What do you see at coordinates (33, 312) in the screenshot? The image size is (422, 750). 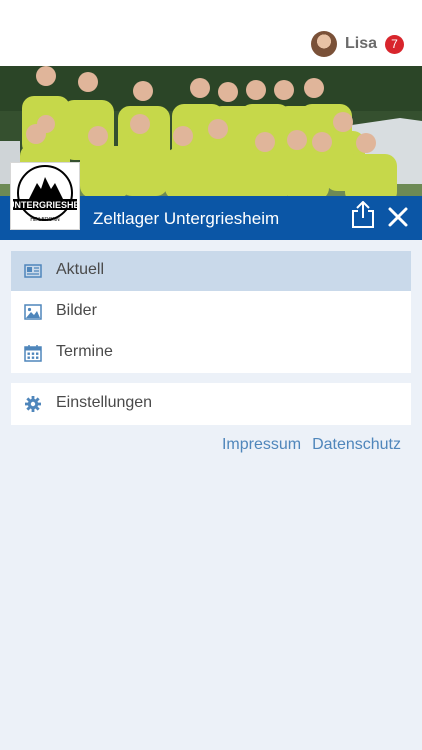 I see `image-icon` at bounding box center [33, 312].